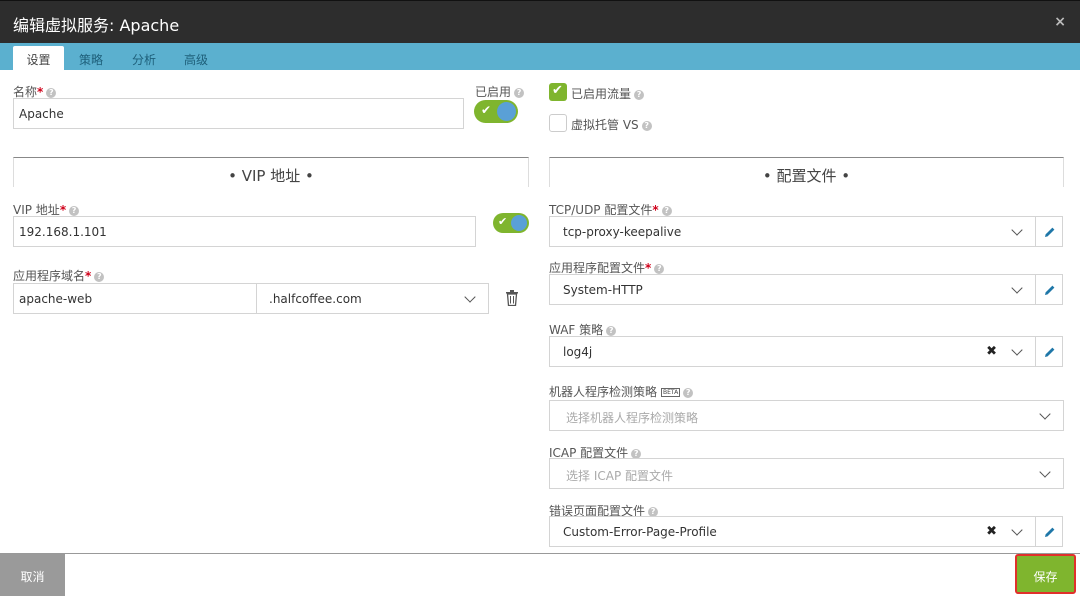 This screenshot has height=596, width=1080. I want to click on name-input: Apache, so click(238, 113).